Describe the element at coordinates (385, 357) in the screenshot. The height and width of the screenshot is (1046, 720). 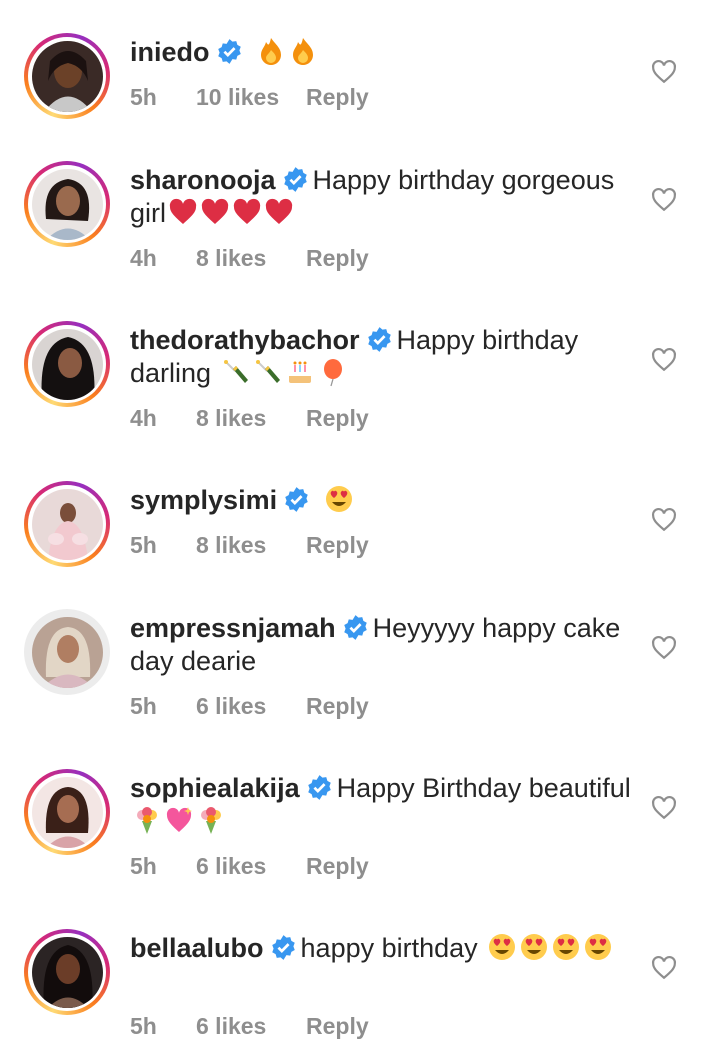
I see `comment-text: thedorathybachor Happy birthday darling` at that location.